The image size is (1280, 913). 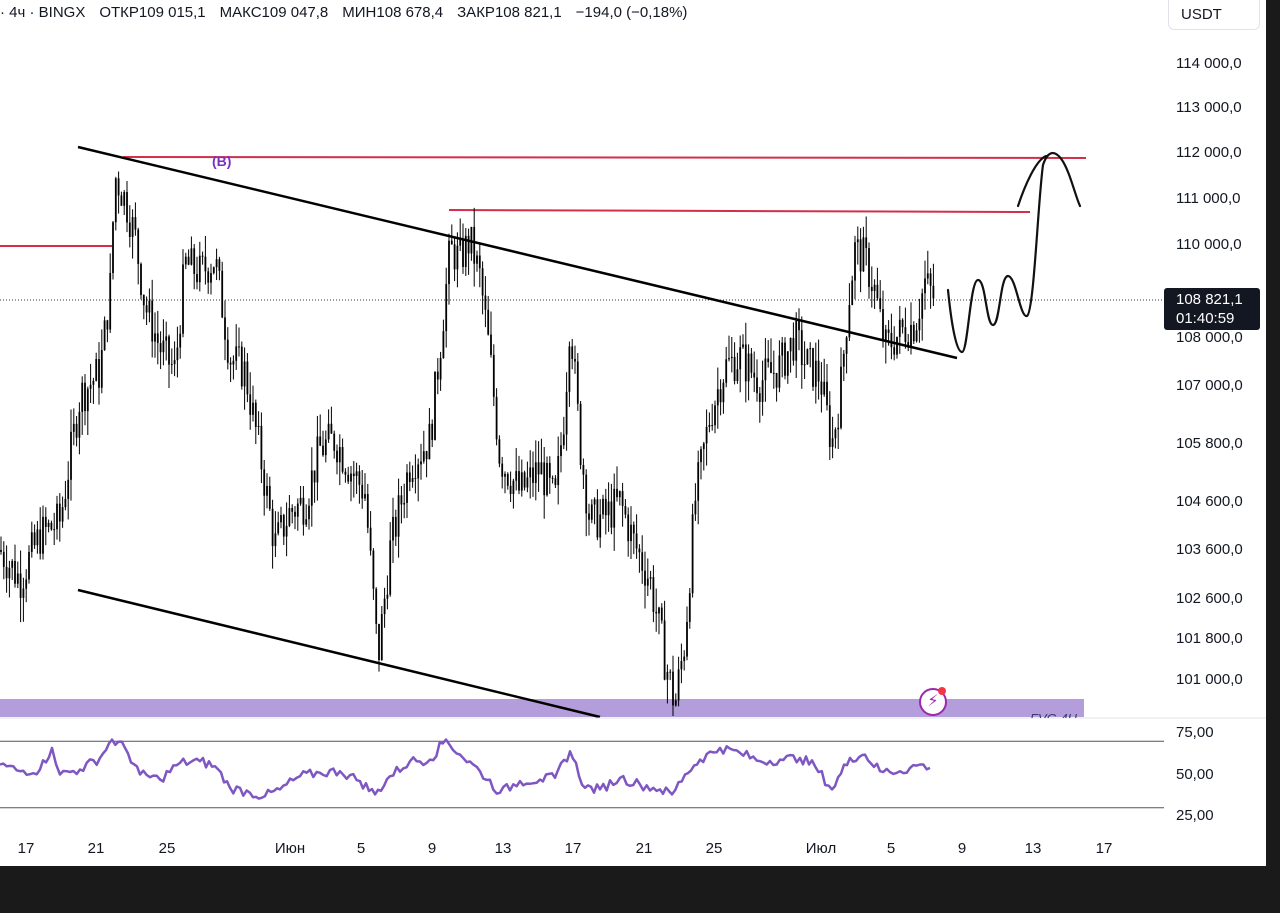 I want to click on rsi-line, so click(x=465, y=769).